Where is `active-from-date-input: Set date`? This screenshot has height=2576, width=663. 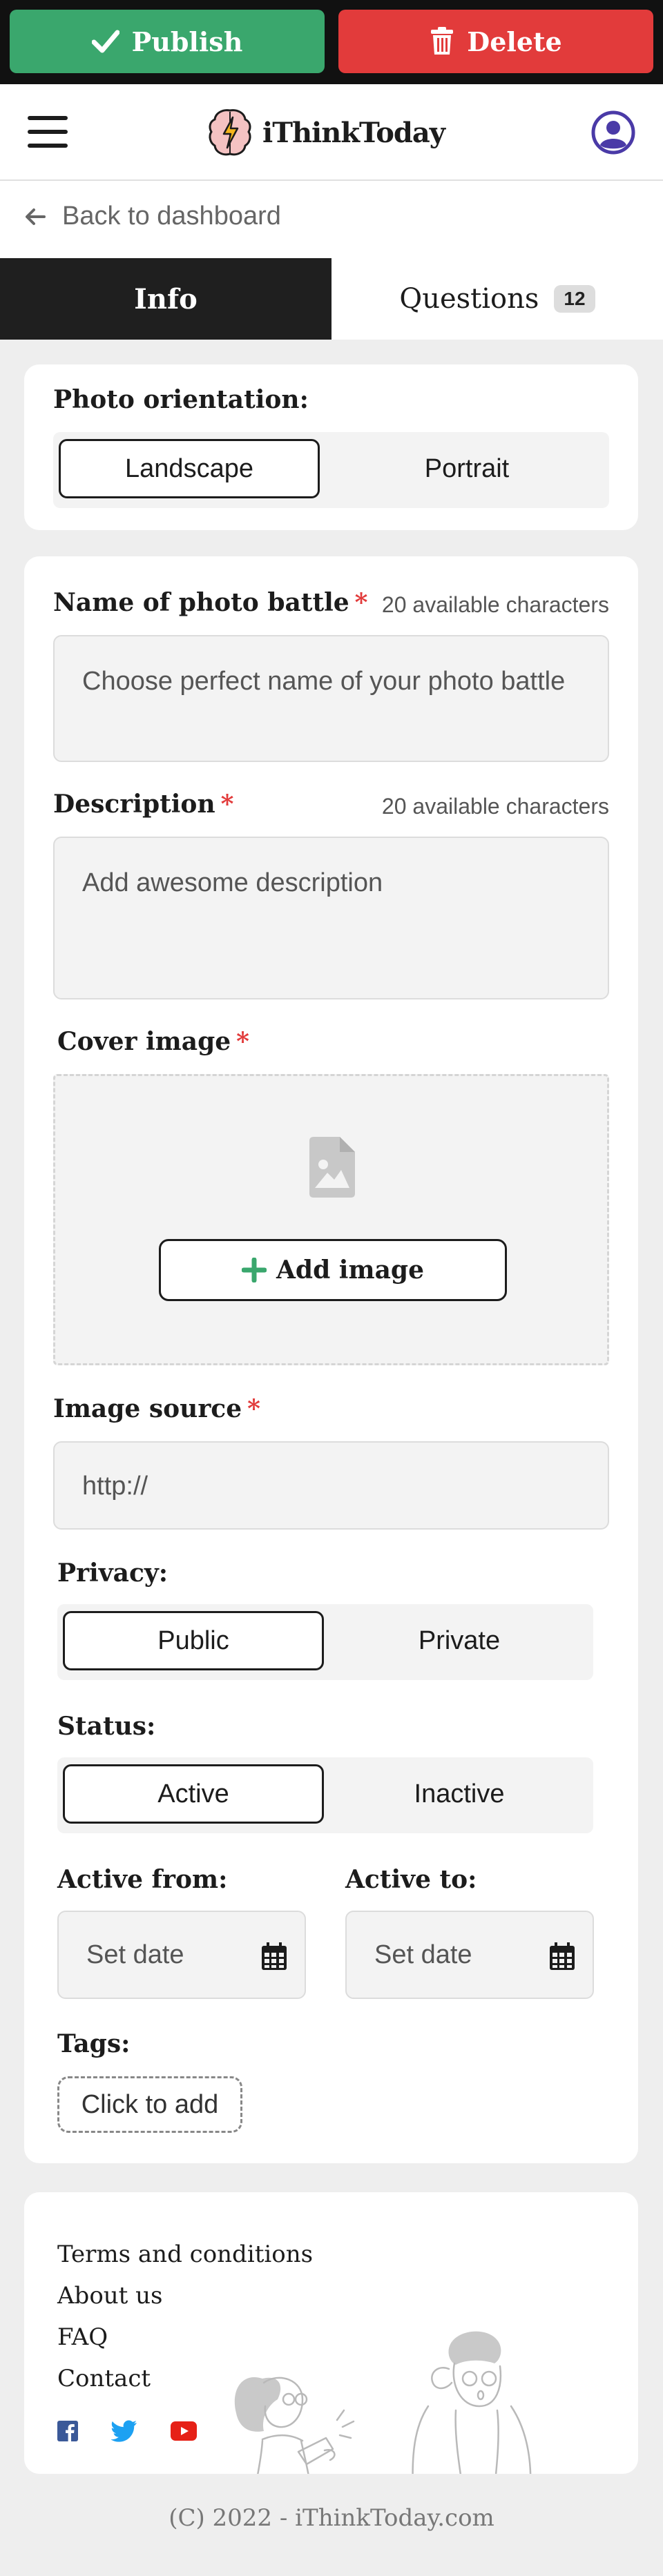
active-from-date-input: Set date is located at coordinates (181, 1955).